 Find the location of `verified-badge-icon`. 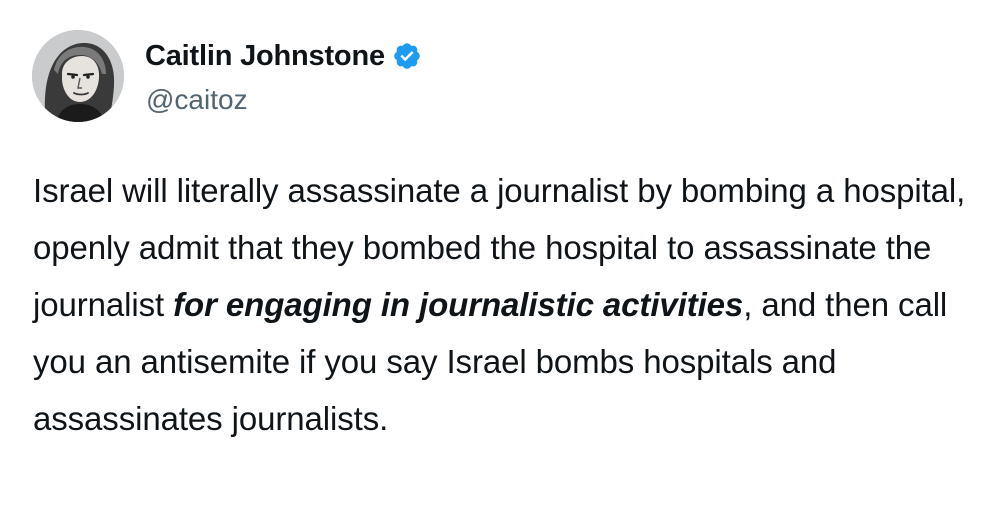

verified-badge-icon is located at coordinates (407, 56).